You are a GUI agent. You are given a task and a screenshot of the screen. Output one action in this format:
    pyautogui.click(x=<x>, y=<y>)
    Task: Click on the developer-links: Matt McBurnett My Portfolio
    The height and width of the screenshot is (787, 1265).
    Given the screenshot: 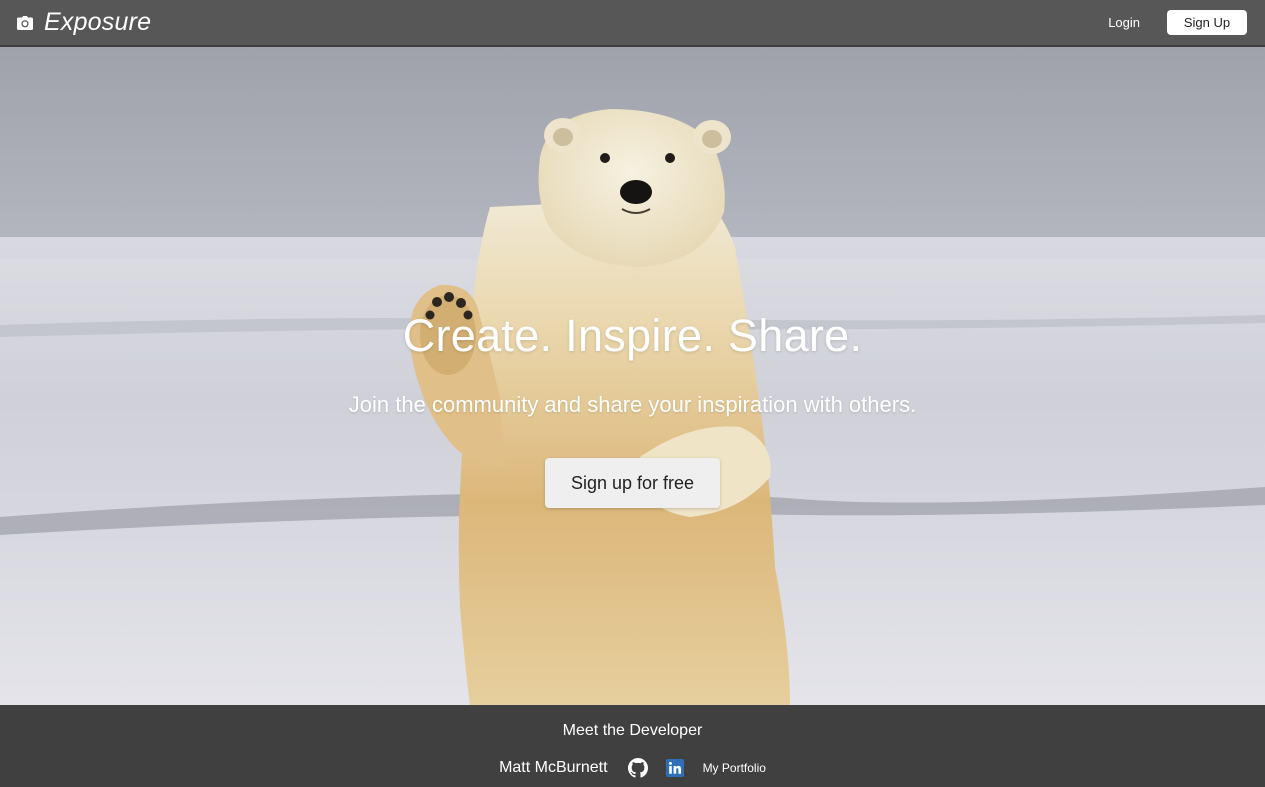 What is the action you would take?
    pyautogui.click(x=632, y=768)
    